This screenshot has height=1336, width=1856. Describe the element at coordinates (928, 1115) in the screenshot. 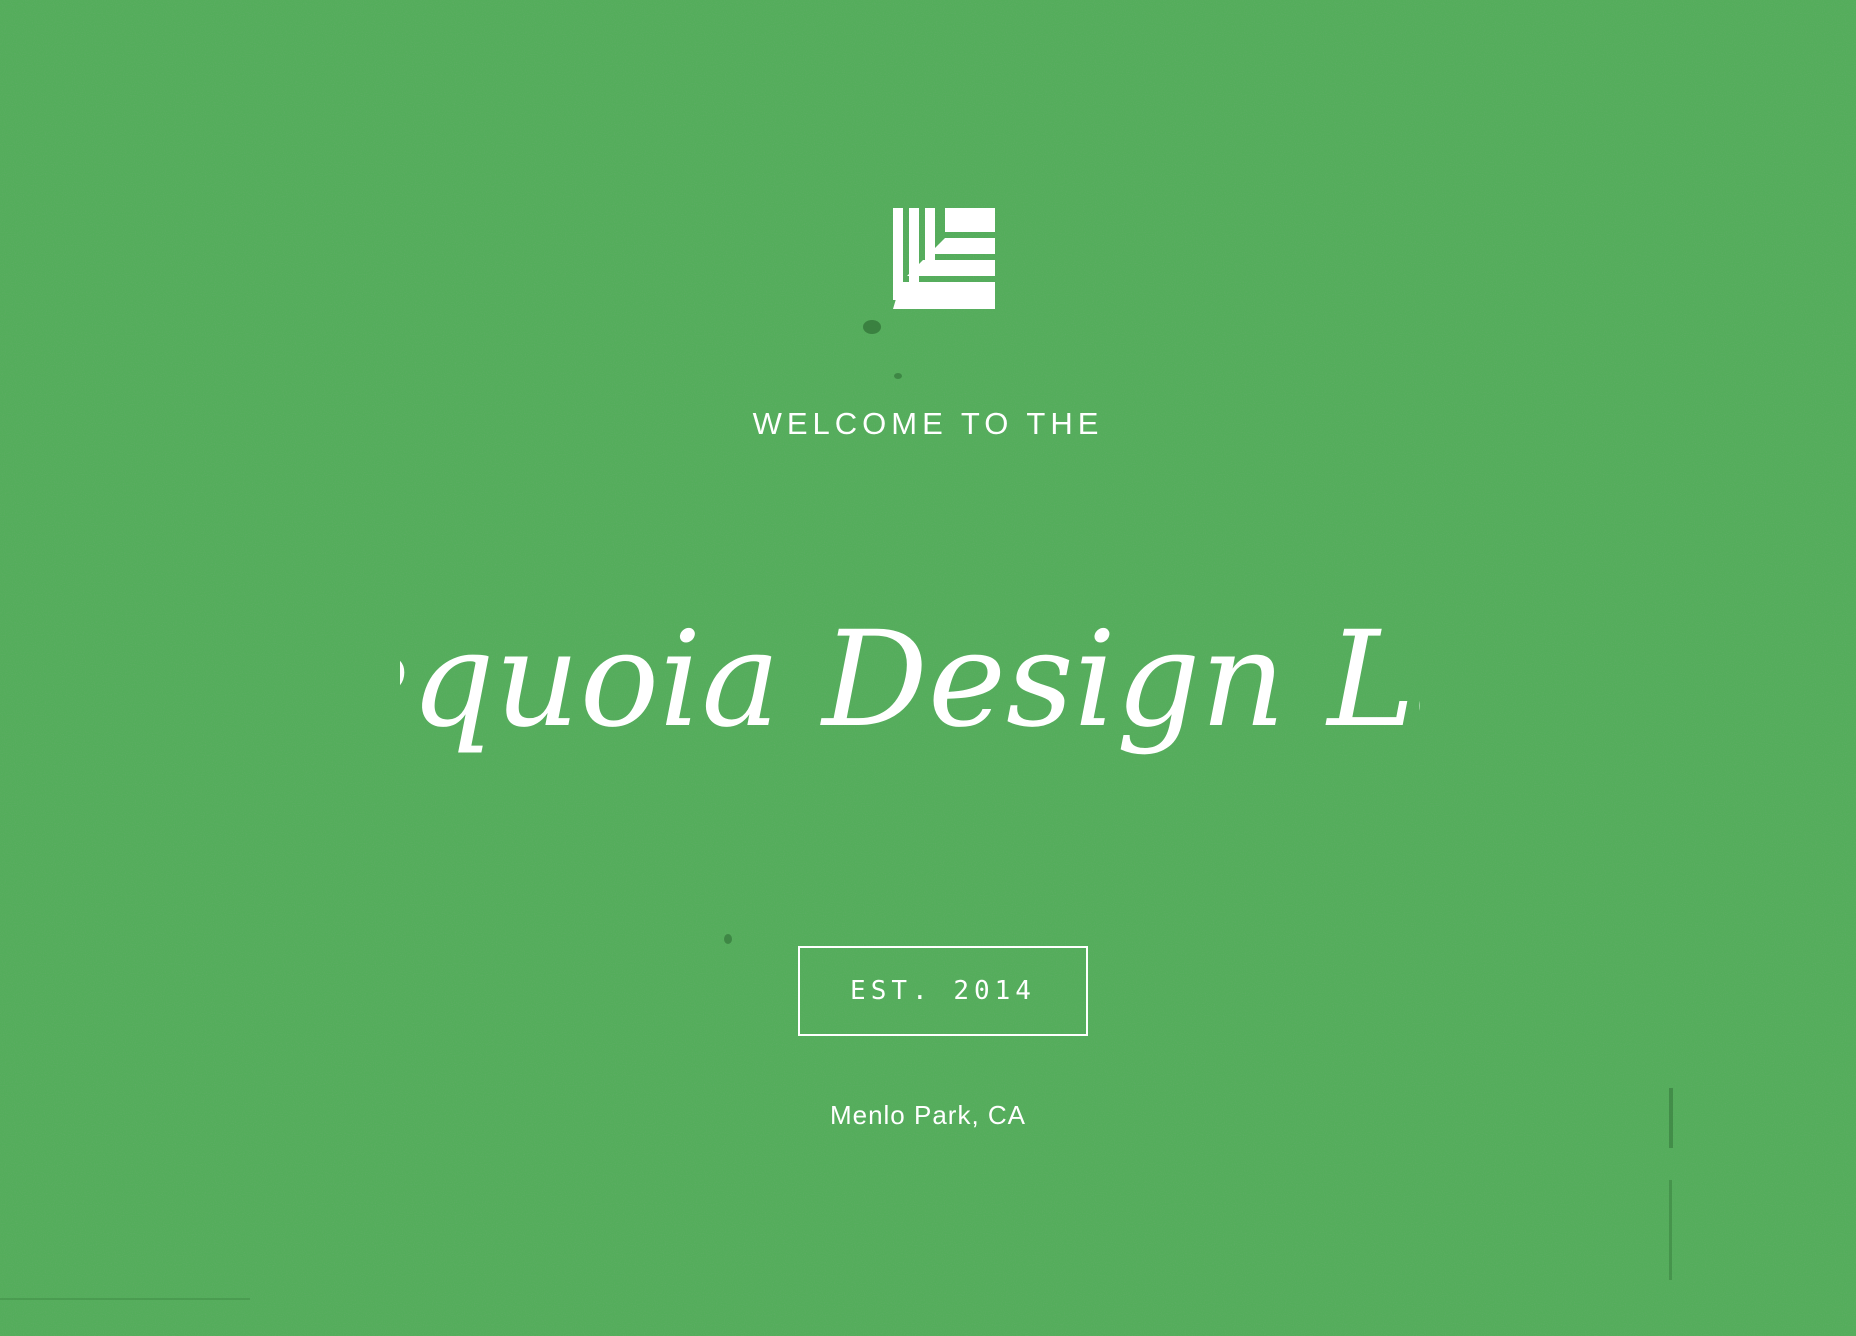

I see `location-text: Menlo Park, CA` at that location.